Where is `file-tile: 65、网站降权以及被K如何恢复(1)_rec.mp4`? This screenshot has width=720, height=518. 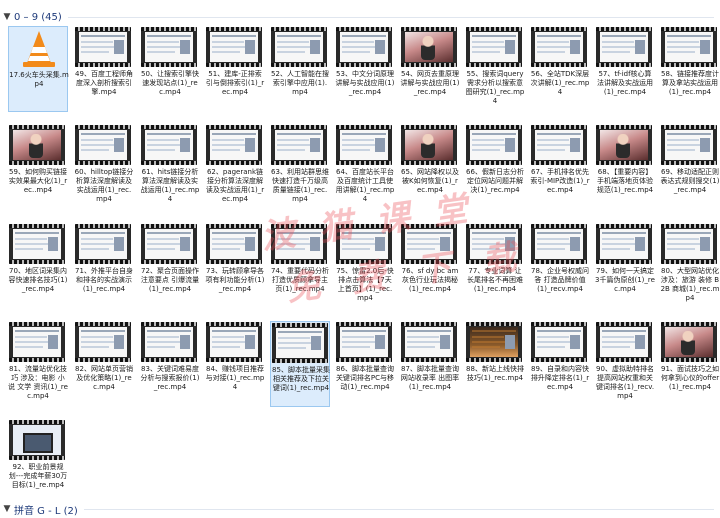
file-tile: 65、网站降权以及被K如何恢复(1)_rec.mp4 is located at coordinates (430, 167).